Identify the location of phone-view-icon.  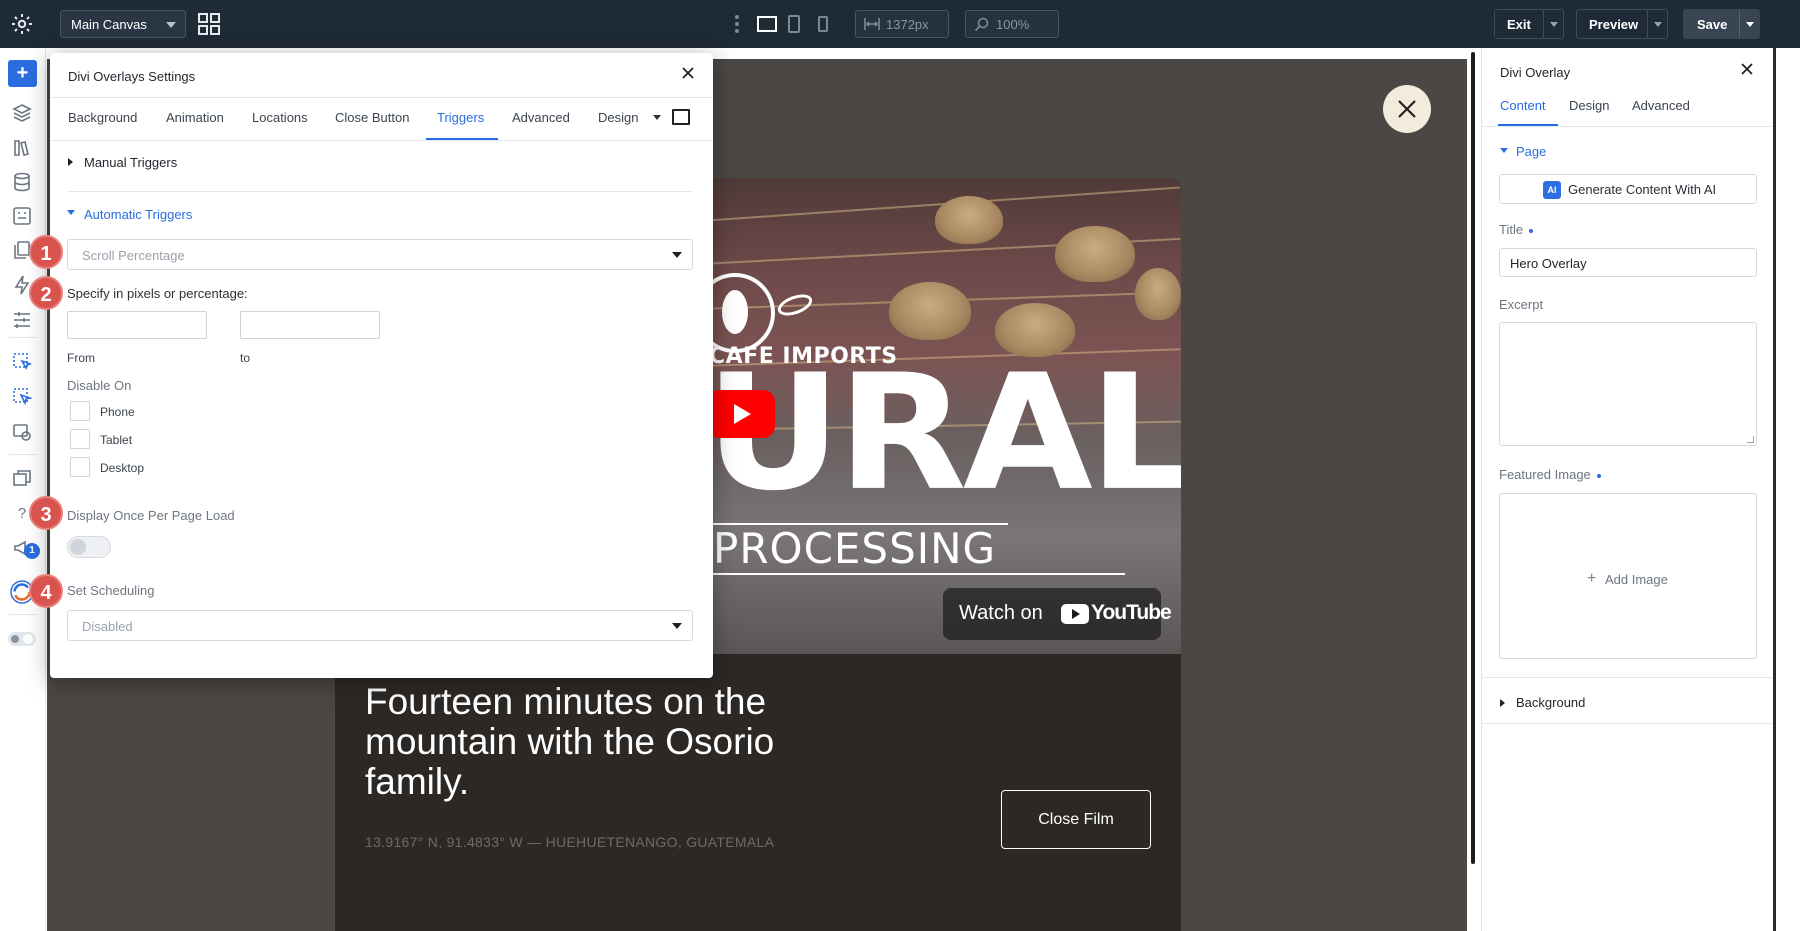
(823, 24).